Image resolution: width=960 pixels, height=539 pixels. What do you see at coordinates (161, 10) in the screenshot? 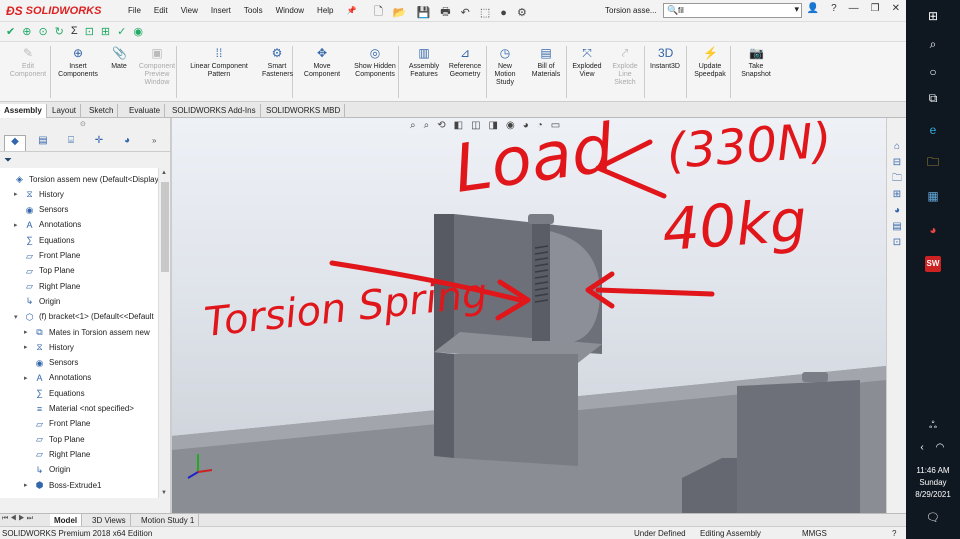
I see `menu-edit: Edit` at bounding box center [161, 10].